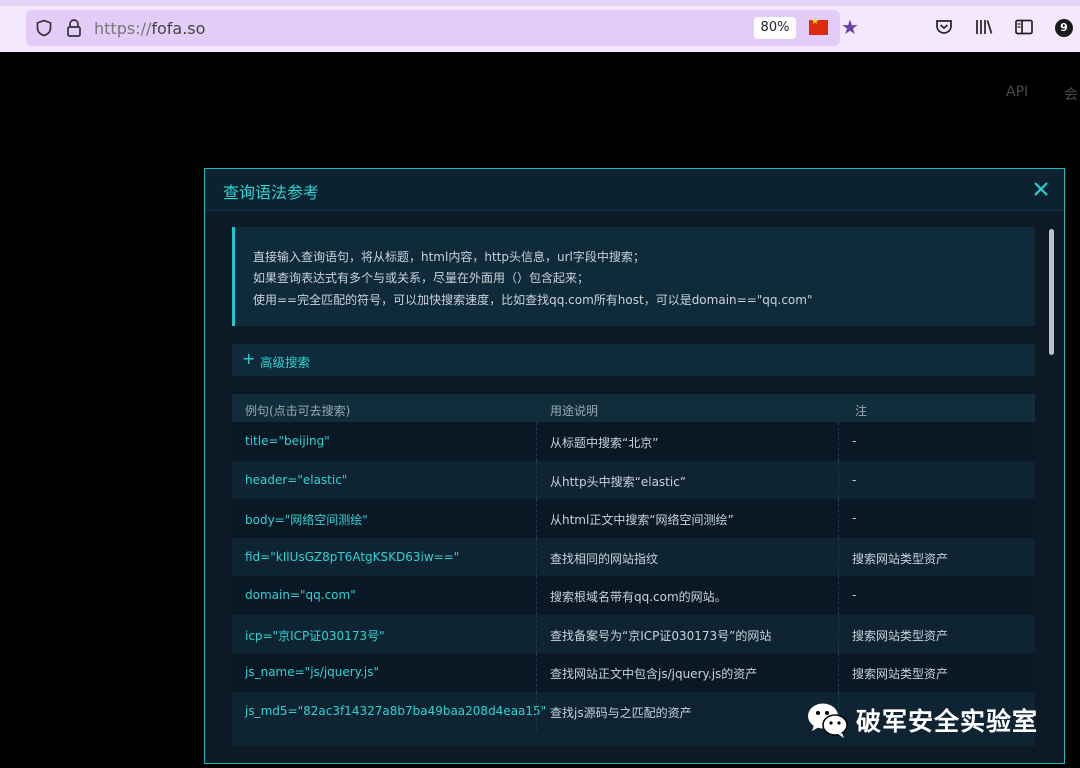  What do you see at coordinates (1017, 92) in the screenshot?
I see `nav-api-link: API` at bounding box center [1017, 92].